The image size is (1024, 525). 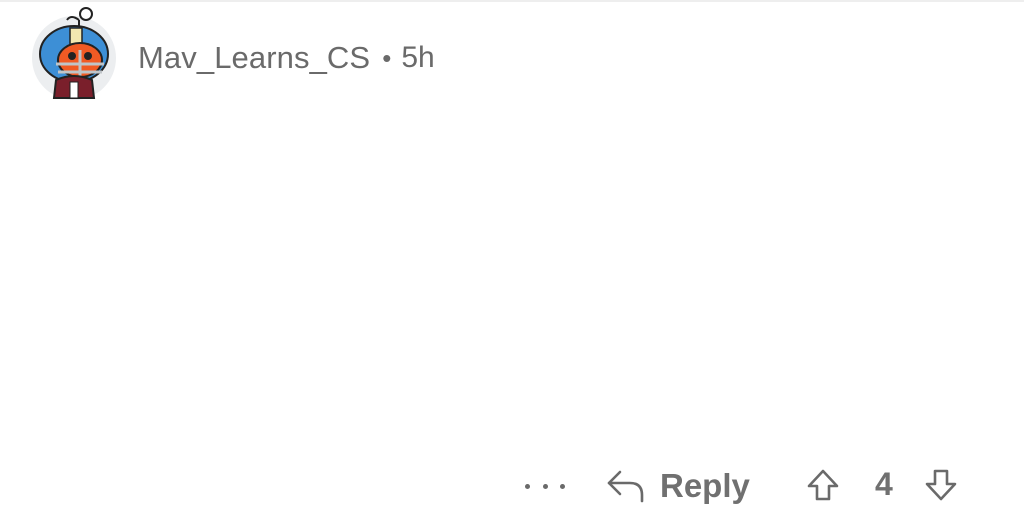 What do you see at coordinates (625, 486) in the screenshot?
I see `reply-arrow-icon` at bounding box center [625, 486].